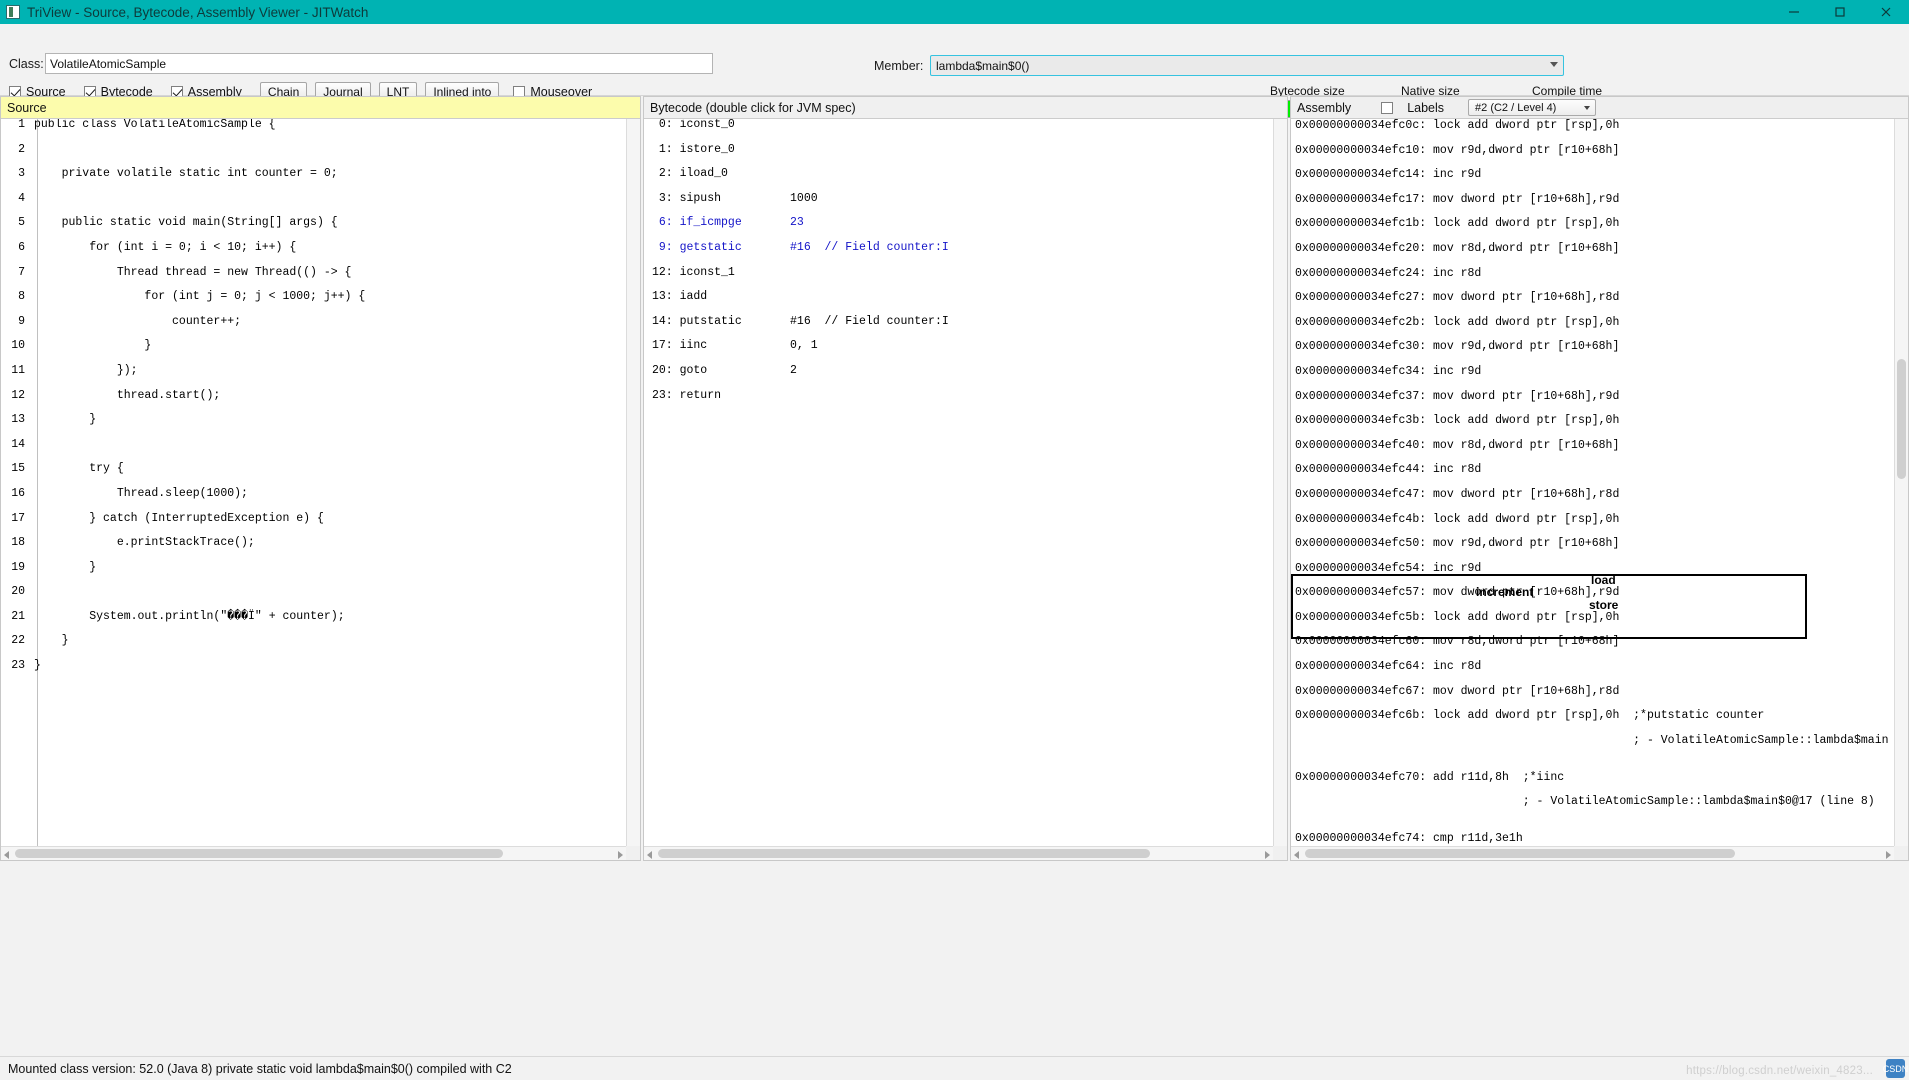 The height and width of the screenshot is (1080, 1909). Describe the element at coordinates (1516, 107) in the screenshot. I see `compilation-dropdown-value: #2 (C2 / Level 4)` at that location.